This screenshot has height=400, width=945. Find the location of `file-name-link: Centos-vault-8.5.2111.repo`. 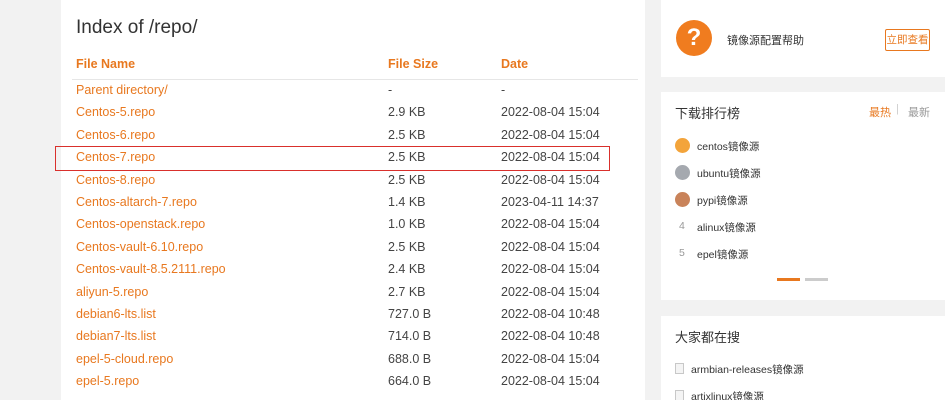

file-name-link: Centos-vault-8.5.2111.repo is located at coordinates (151, 269).